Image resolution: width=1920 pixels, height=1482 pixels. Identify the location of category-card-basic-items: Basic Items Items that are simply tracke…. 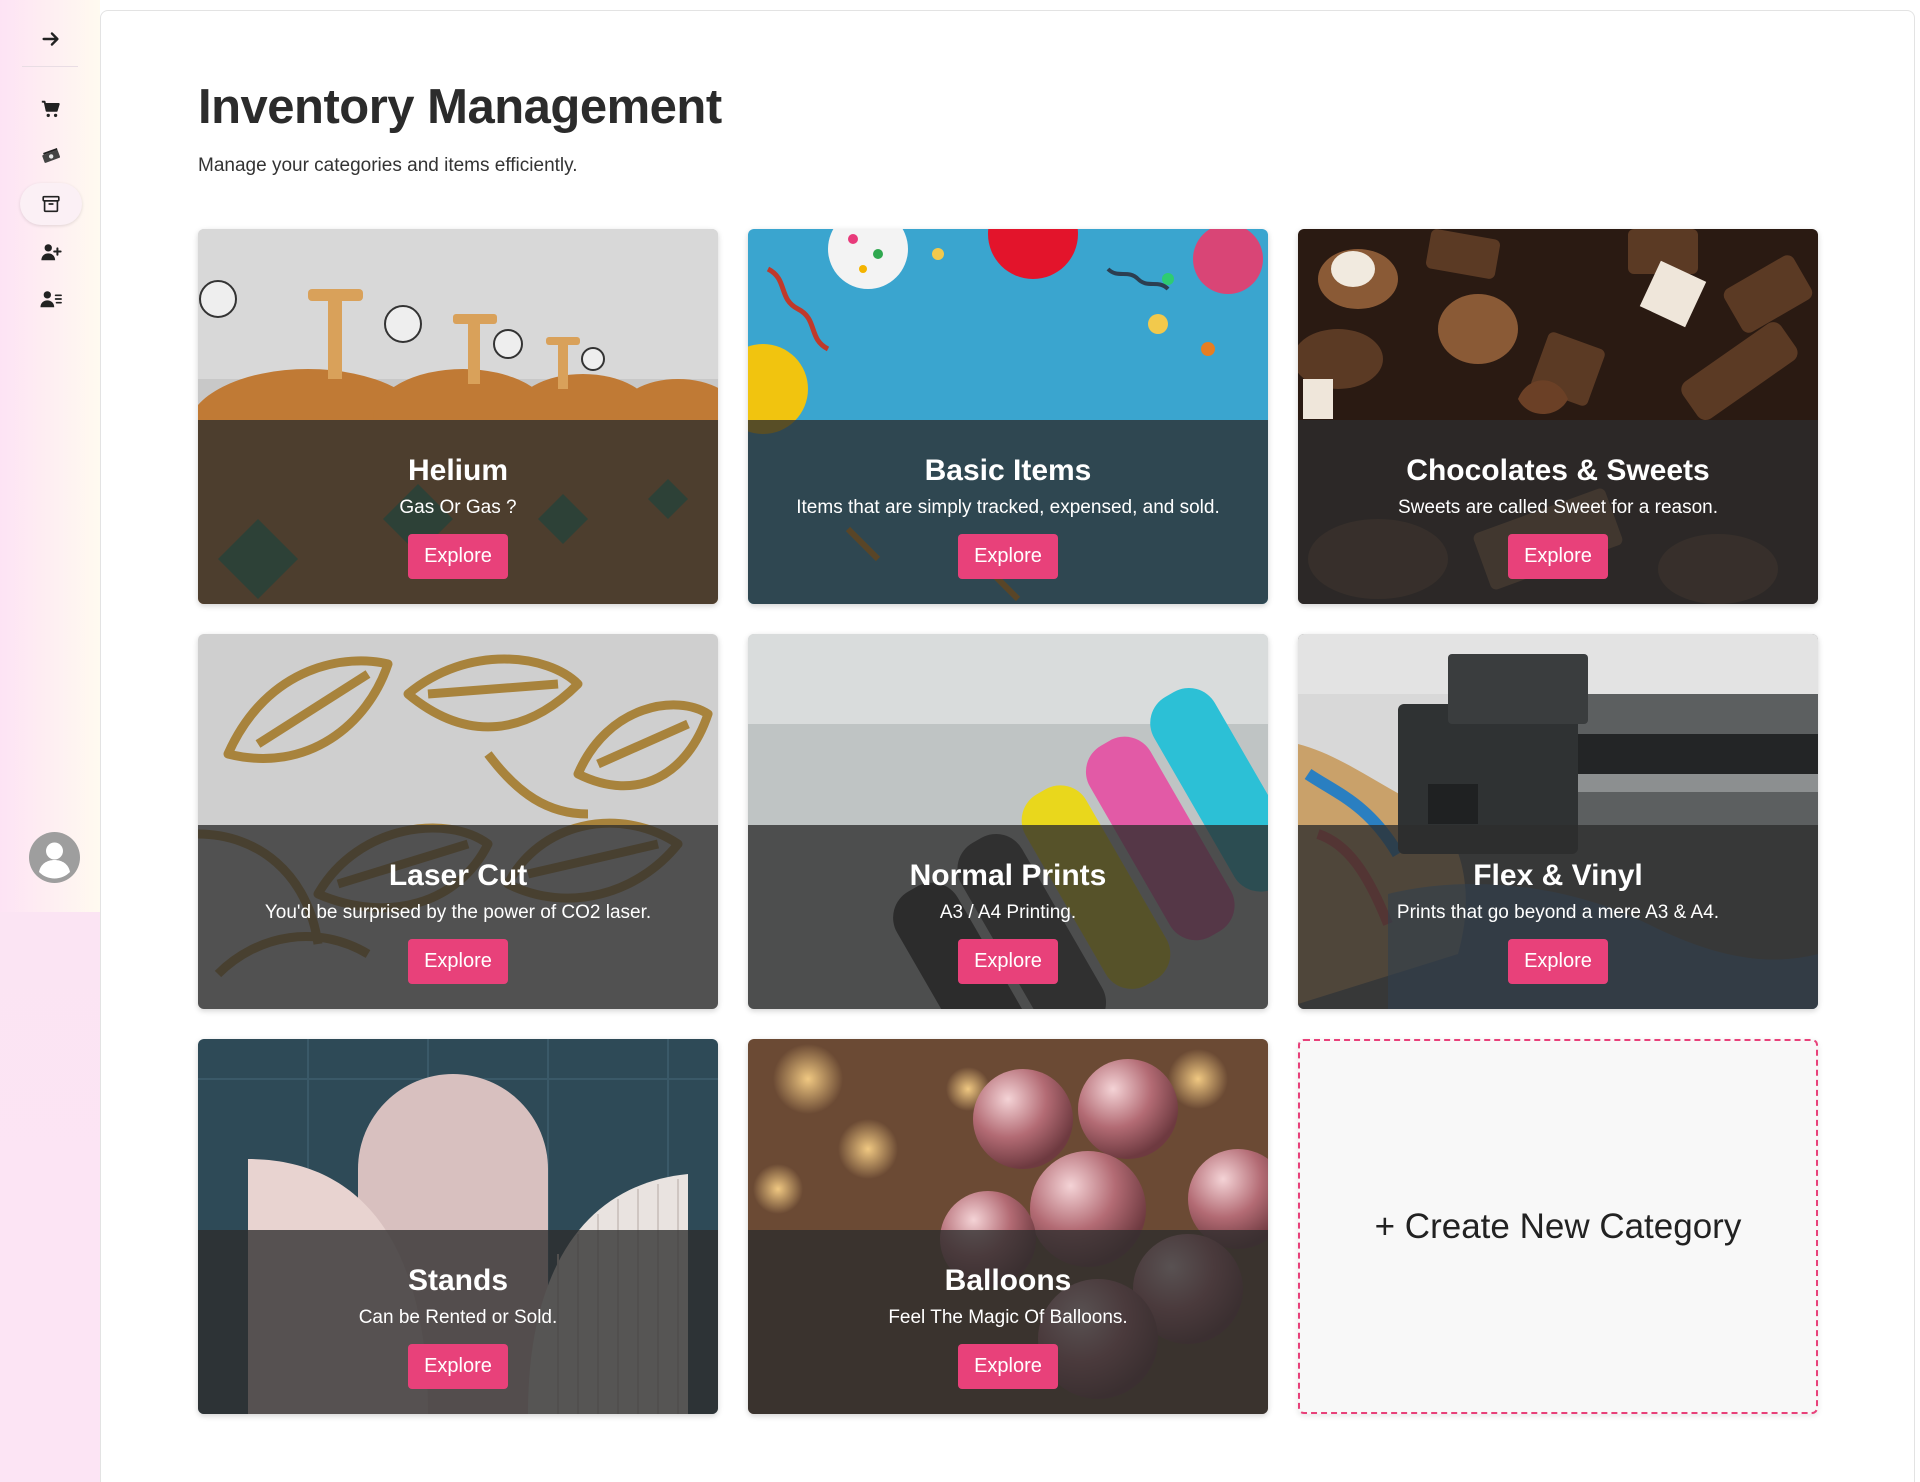
(1008, 416).